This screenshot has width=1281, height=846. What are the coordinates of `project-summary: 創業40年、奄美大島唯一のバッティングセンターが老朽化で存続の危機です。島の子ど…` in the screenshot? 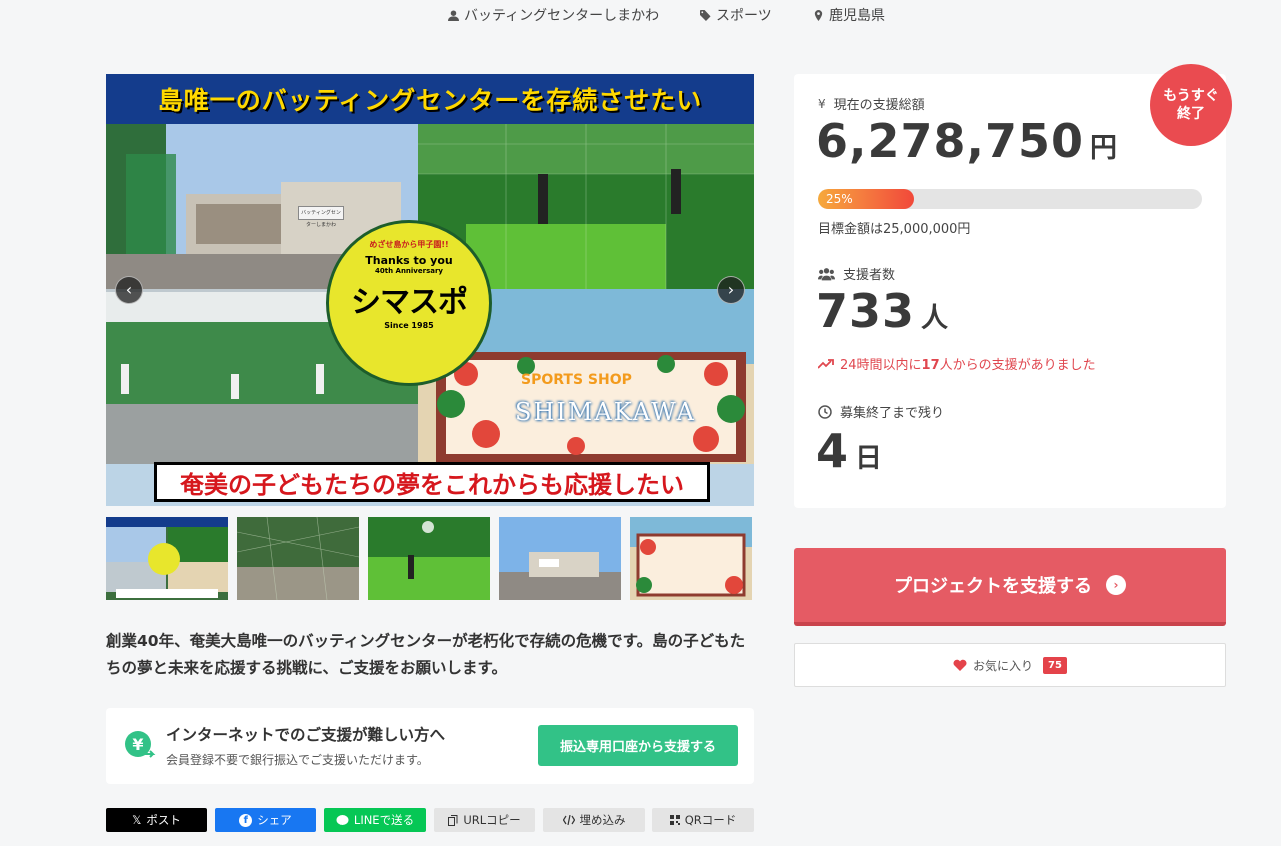 It's located at (426, 654).